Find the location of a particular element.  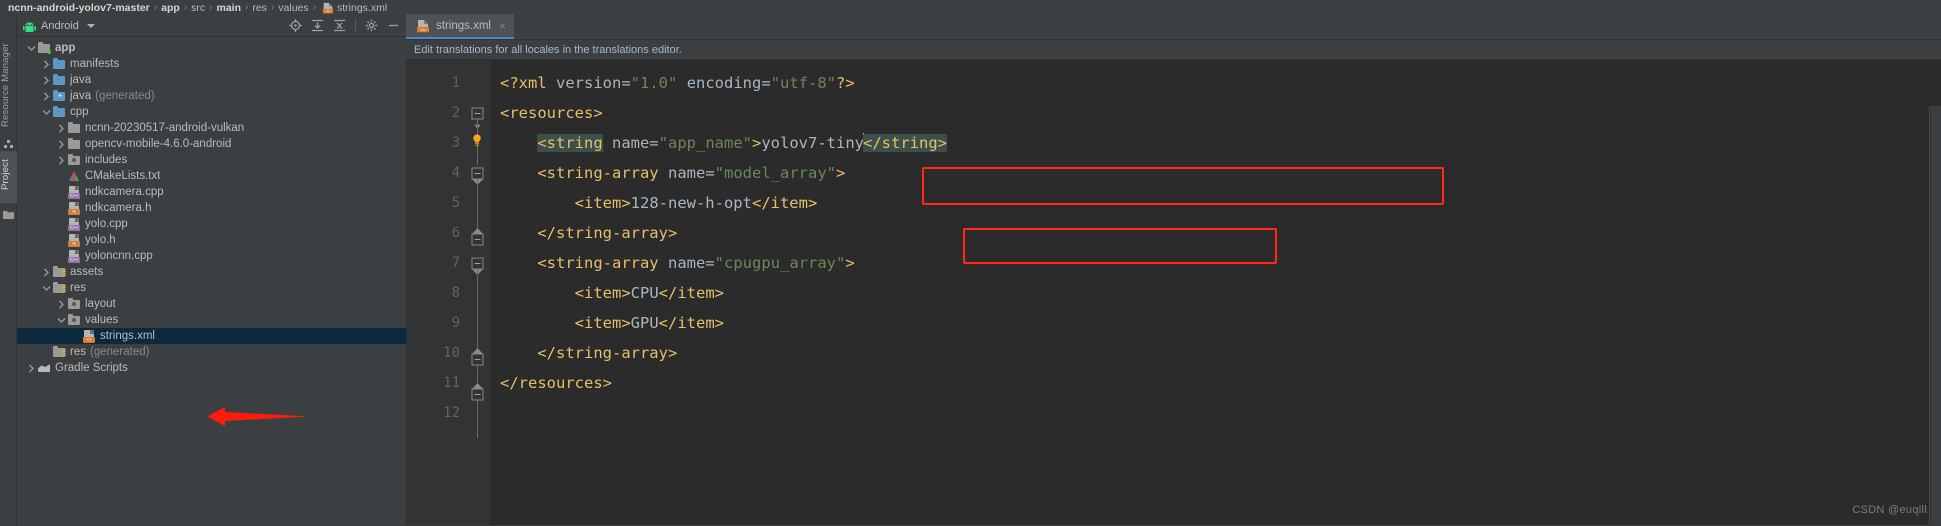

folder-blue-icon is located at coordinates (59, 80).